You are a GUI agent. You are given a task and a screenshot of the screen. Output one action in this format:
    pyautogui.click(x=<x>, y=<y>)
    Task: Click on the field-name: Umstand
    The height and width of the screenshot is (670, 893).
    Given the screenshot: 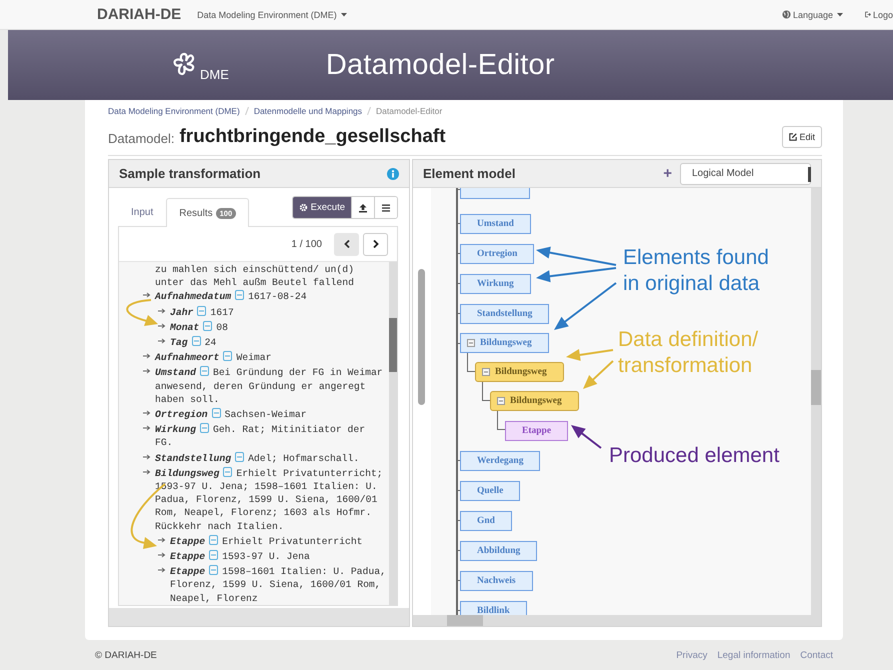 What is the action you would take?
    pyautogui.click(x=175, y=372)
    